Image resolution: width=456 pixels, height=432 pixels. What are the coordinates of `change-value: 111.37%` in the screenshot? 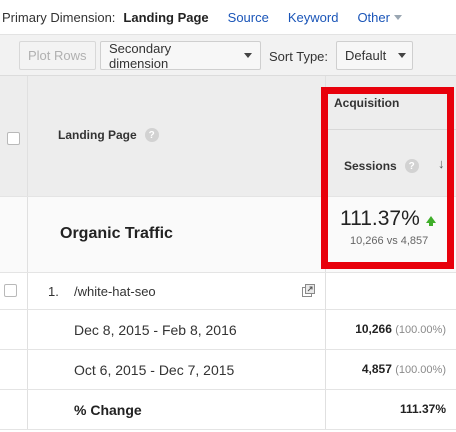 It's located at (422, 409).